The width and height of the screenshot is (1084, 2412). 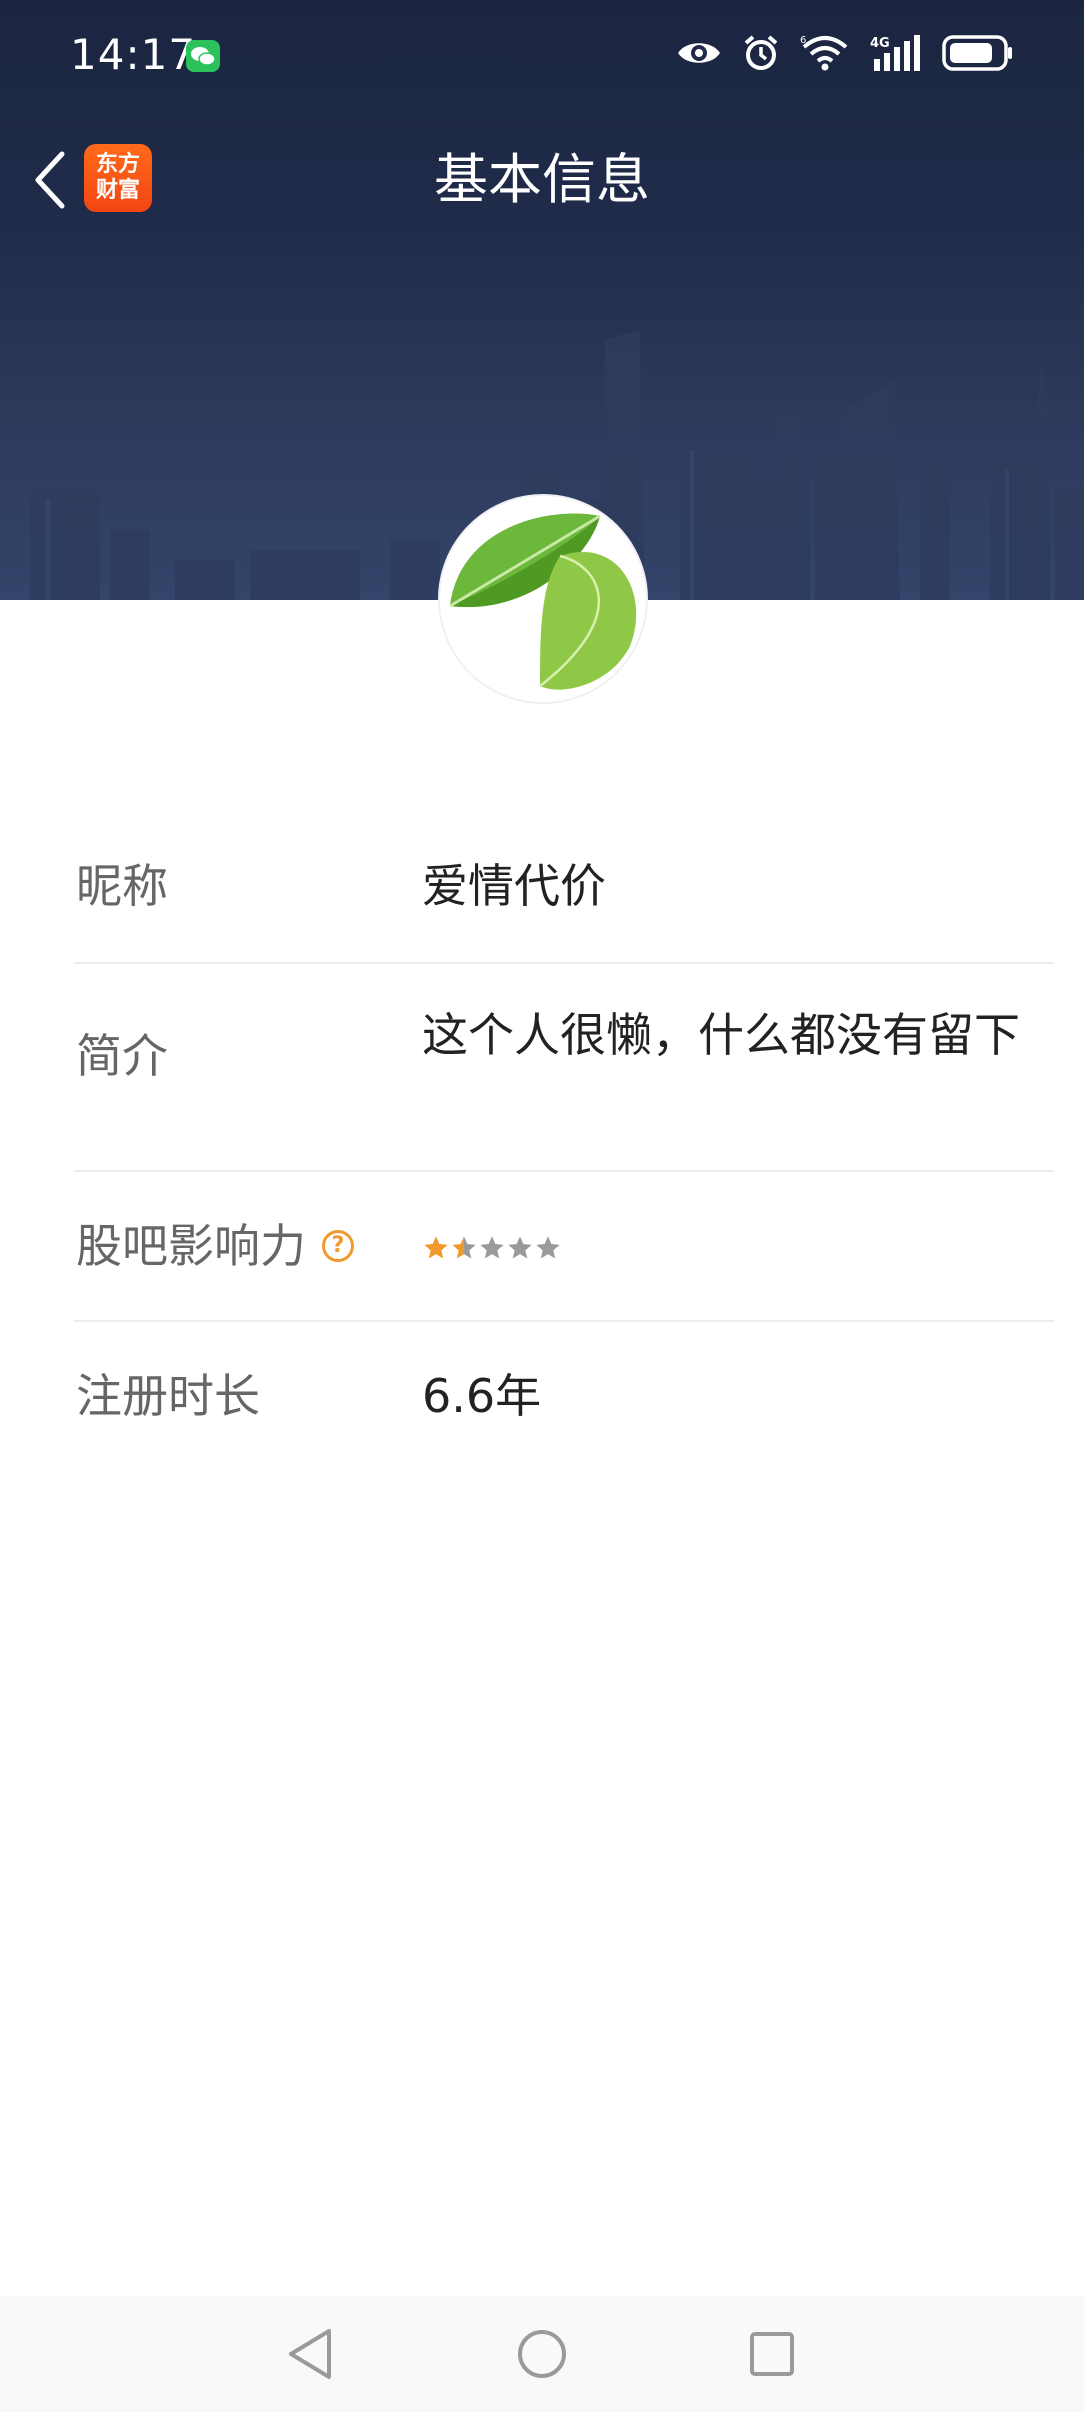 I want to click on page-title: 基本信息, so click(x=542, y=179).